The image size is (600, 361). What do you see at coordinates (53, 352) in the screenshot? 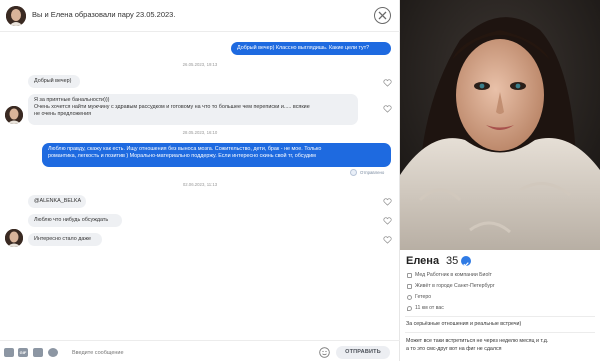
I see `gift-icon` at bounding box center [53, 352].